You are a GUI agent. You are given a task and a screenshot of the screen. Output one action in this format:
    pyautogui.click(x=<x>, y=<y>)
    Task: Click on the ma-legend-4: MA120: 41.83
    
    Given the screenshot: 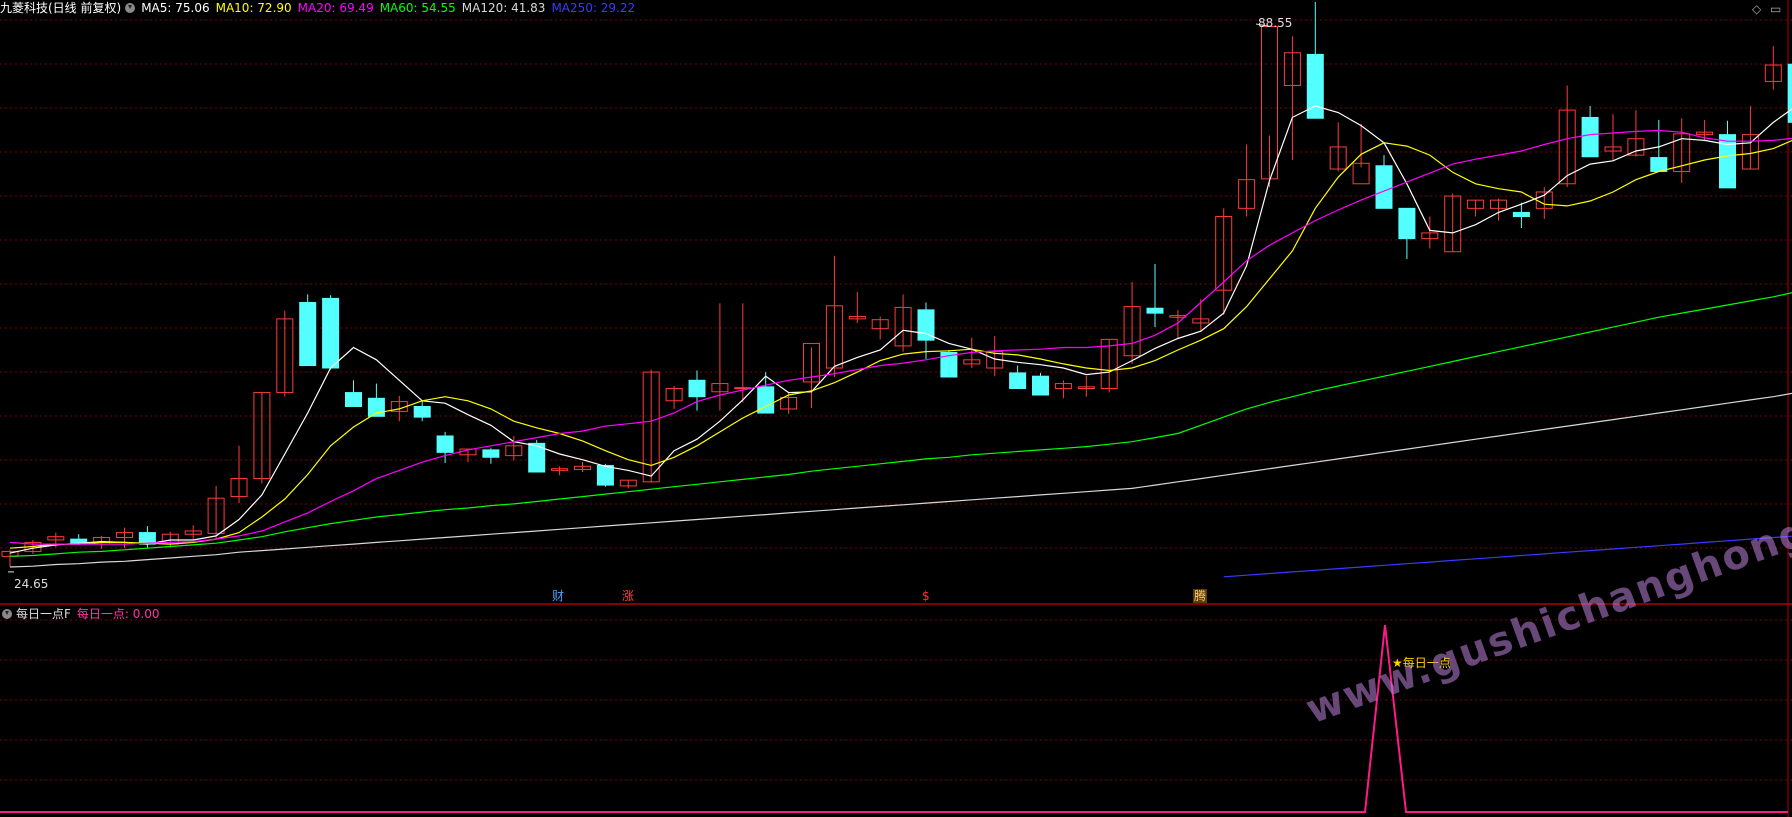 What is the action you would take?
    pyautogui.click(x=503, y=8)
    